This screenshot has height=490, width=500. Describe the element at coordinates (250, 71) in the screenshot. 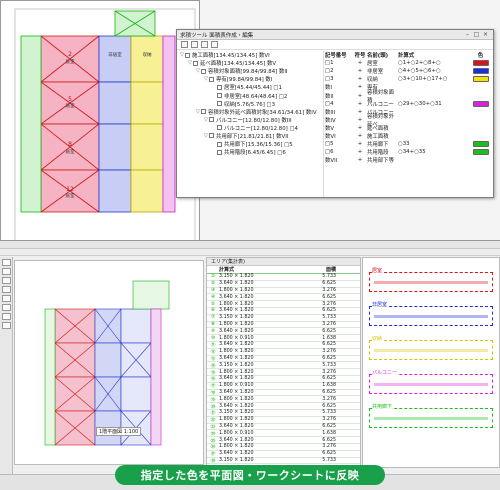

I see `tree-node: ▽ 容積対象面積[99.84/99.84] 数II` at that location.